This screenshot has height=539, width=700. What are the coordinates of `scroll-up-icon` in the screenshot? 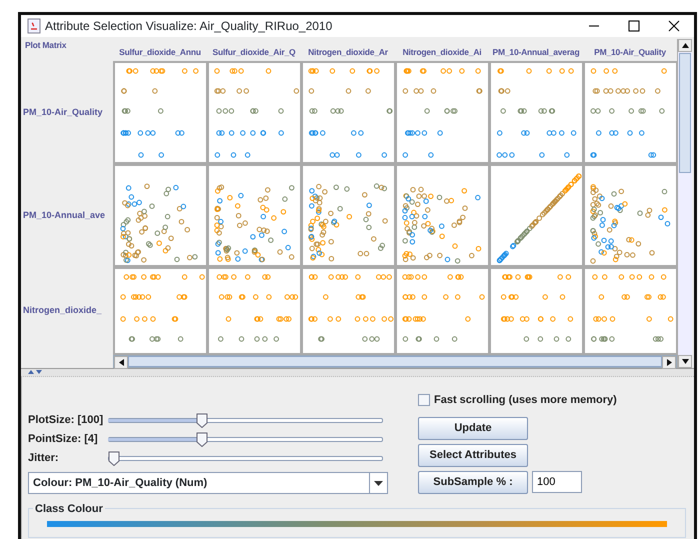 It's located at (685, 45).